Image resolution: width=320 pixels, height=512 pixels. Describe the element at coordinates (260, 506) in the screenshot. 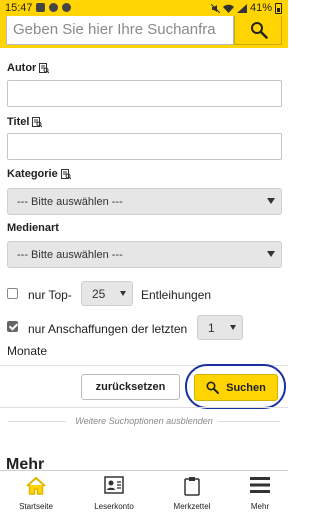

I see `tab-label: Mehr` at that location.